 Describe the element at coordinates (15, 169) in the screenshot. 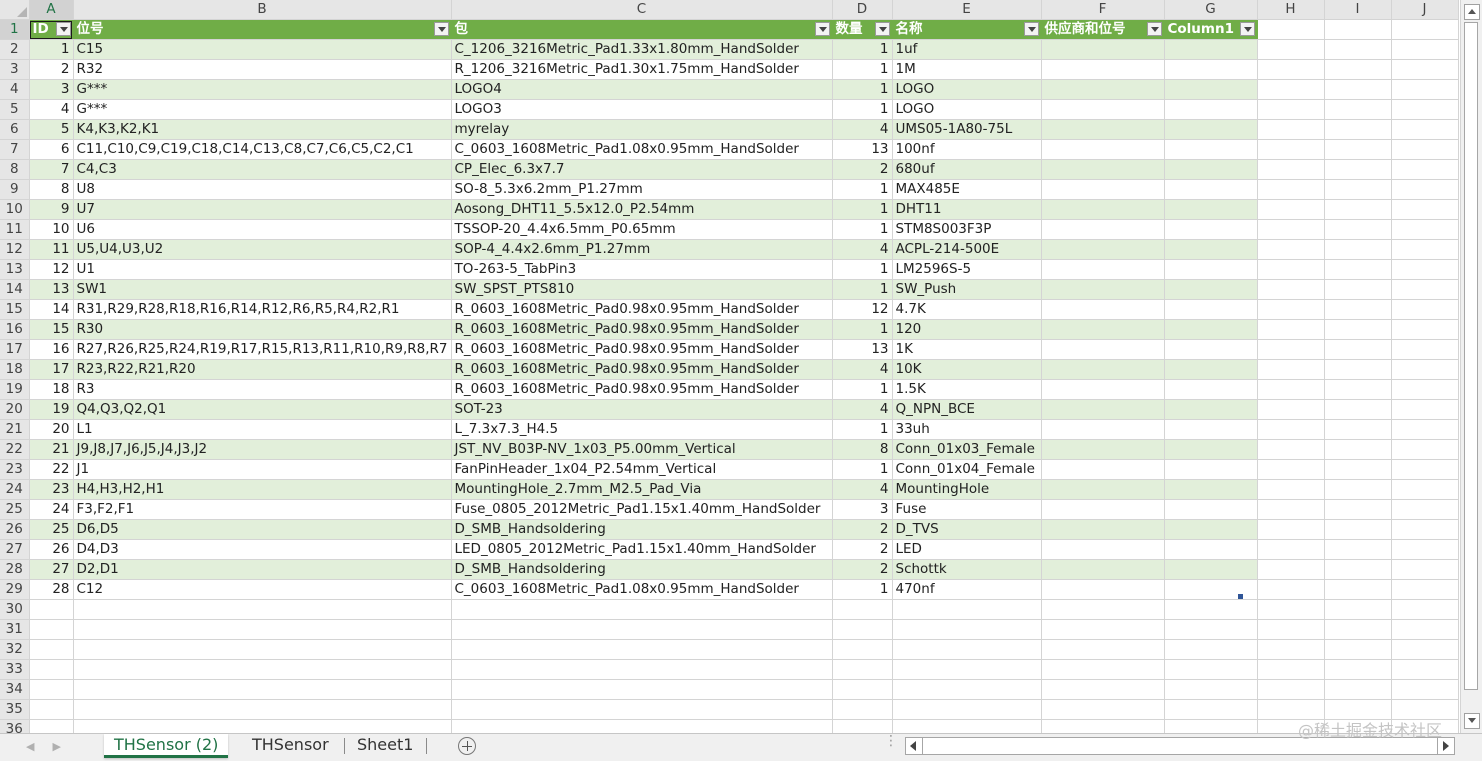

I see `row-header: 8` at that location.